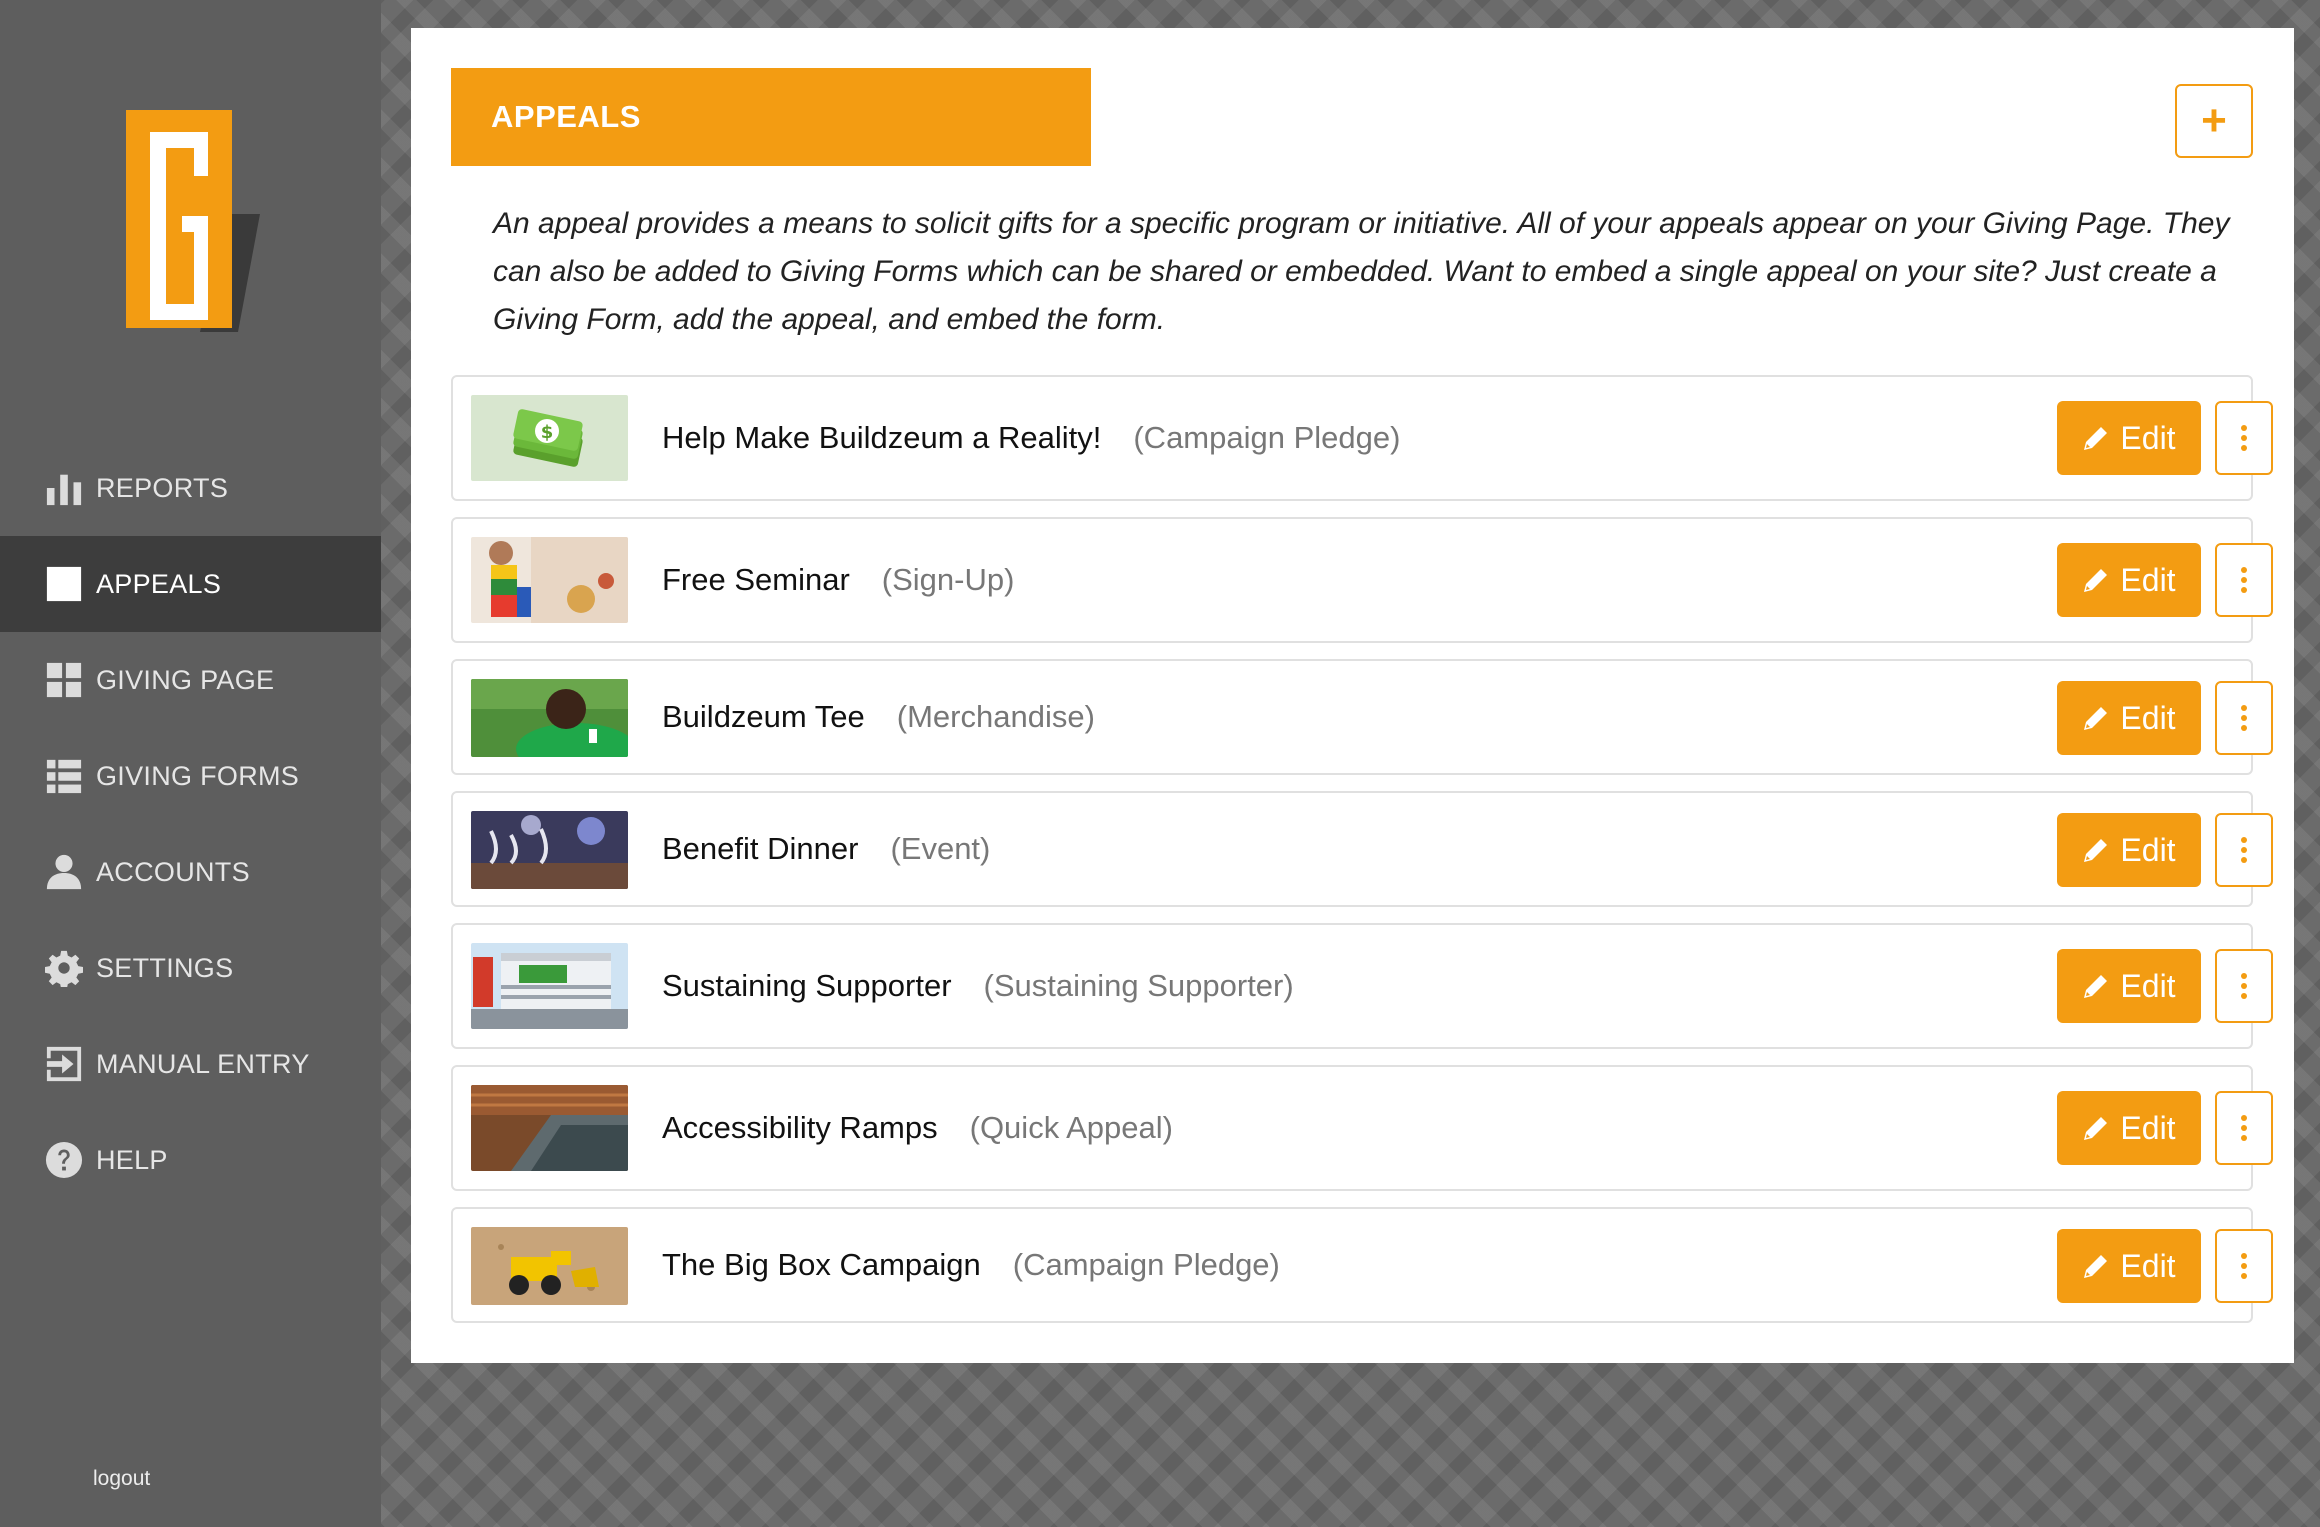 The width and height of the screenshot is (2320, 1527). What do you see at coordinates (763, 717) in the screenshot?
I see `appeal-title: Buildzeum Tee` at bounding box center [763, 717].